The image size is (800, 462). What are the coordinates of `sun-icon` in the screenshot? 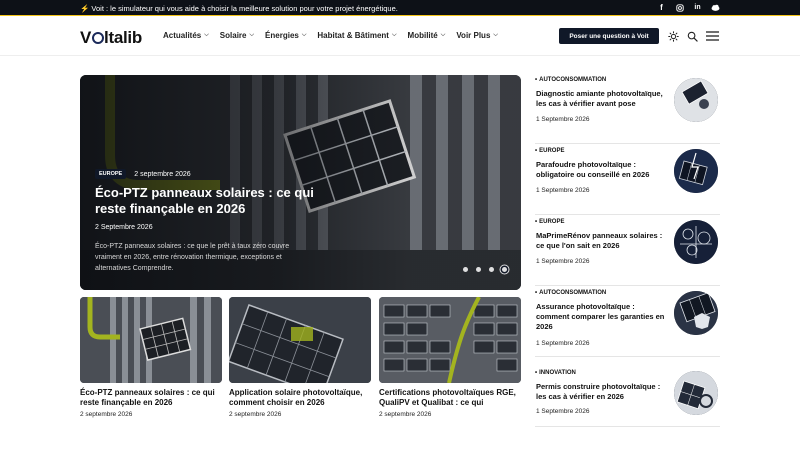 It's located at (673, 36).